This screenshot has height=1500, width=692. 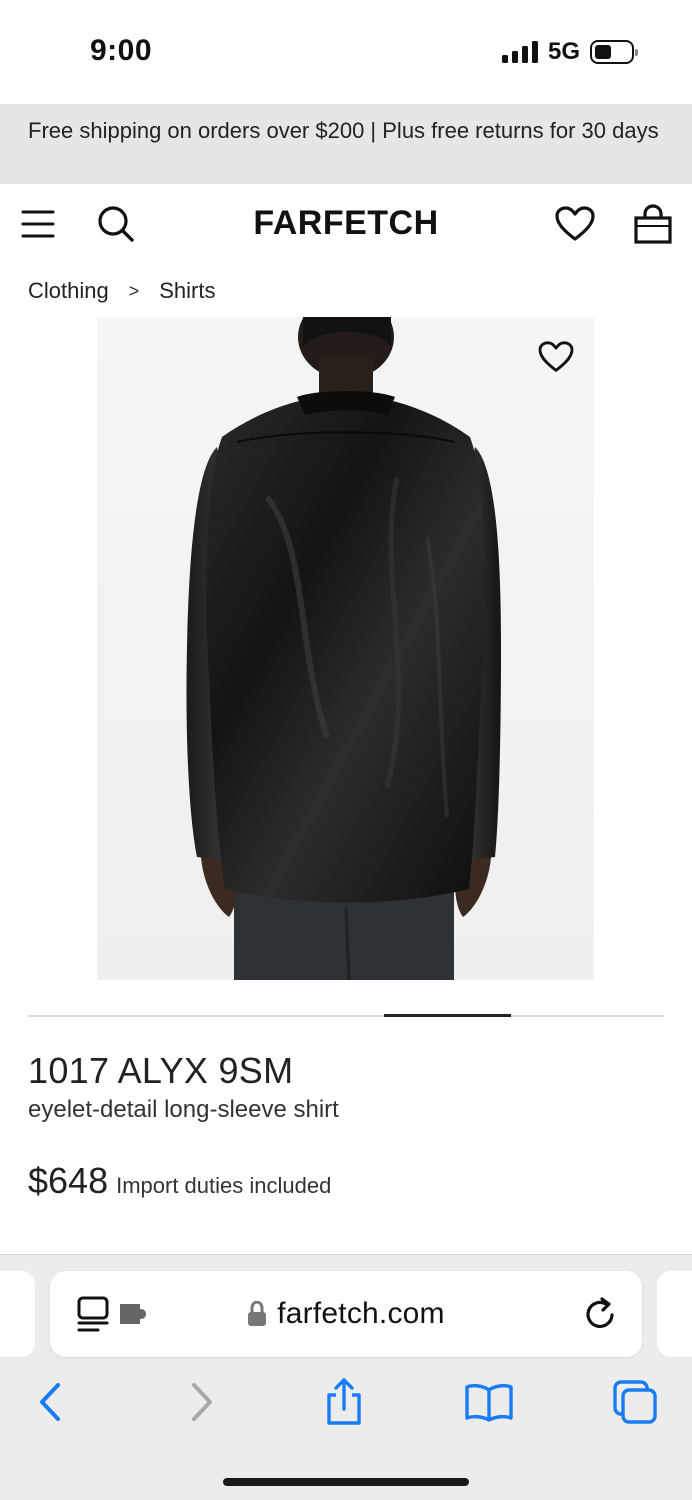 I want to click on price-note: Import duties included, so click(x=224, y=1185).